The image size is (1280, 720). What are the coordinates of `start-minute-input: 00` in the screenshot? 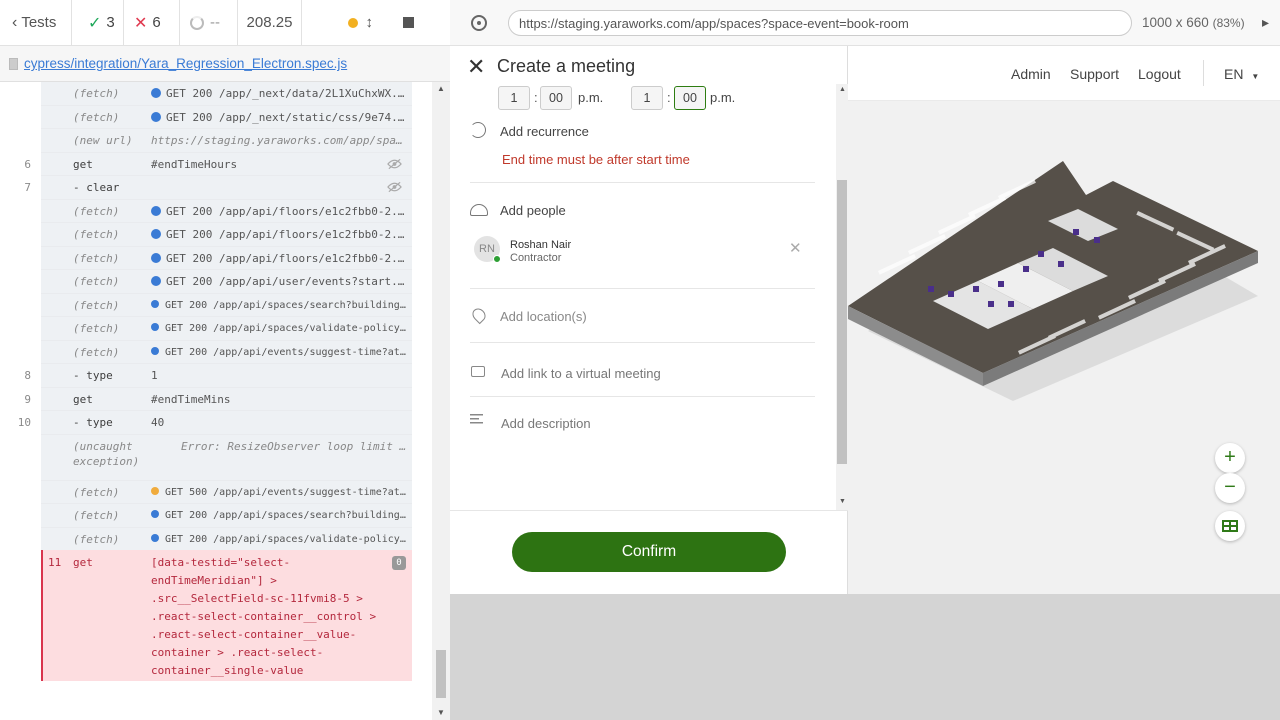 It's located at (556, 98).